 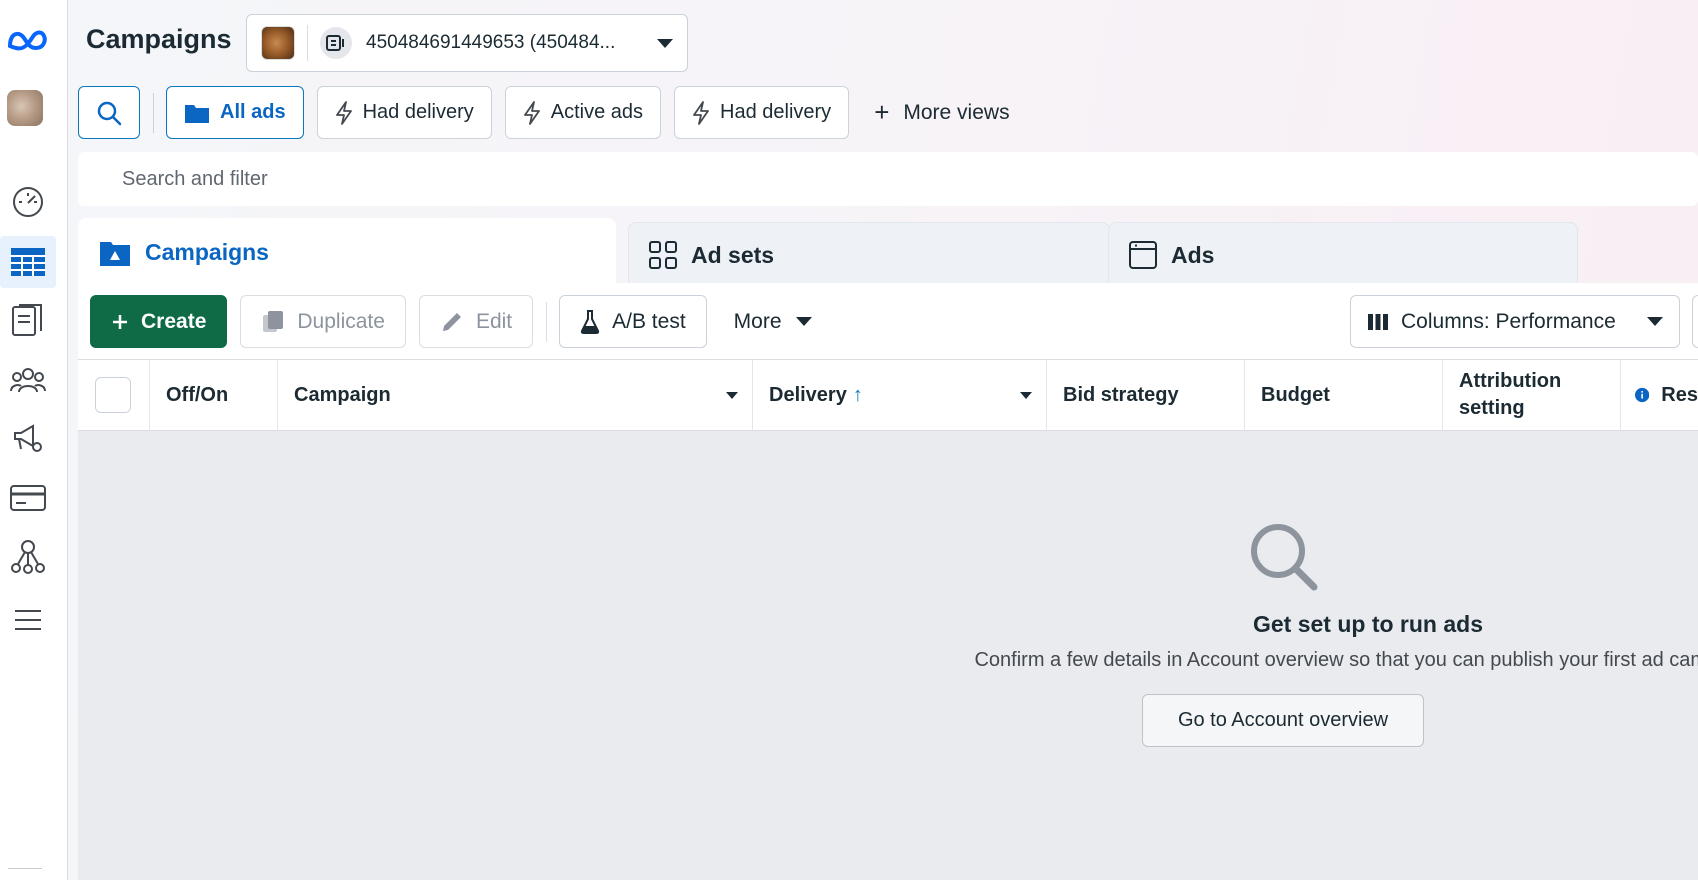 I want to click on menu-icon, so click(x=28, y=620).